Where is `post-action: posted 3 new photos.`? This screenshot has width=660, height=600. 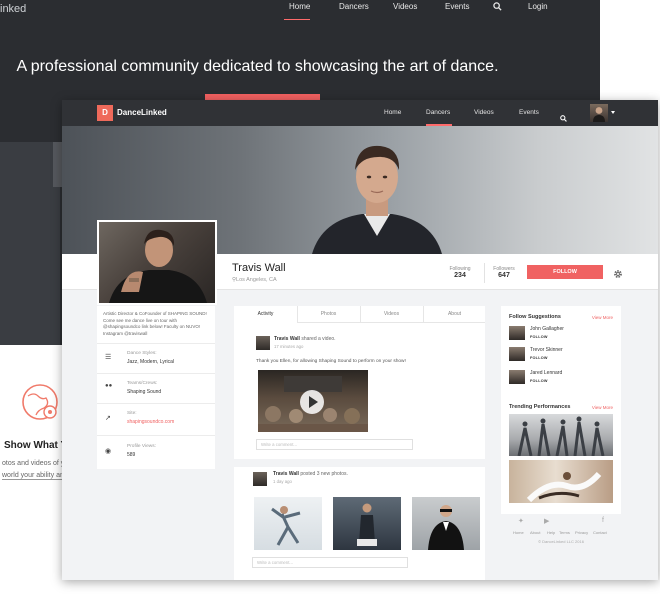 post-action: posted 3 new photos. is located at coordinates (324, 474).